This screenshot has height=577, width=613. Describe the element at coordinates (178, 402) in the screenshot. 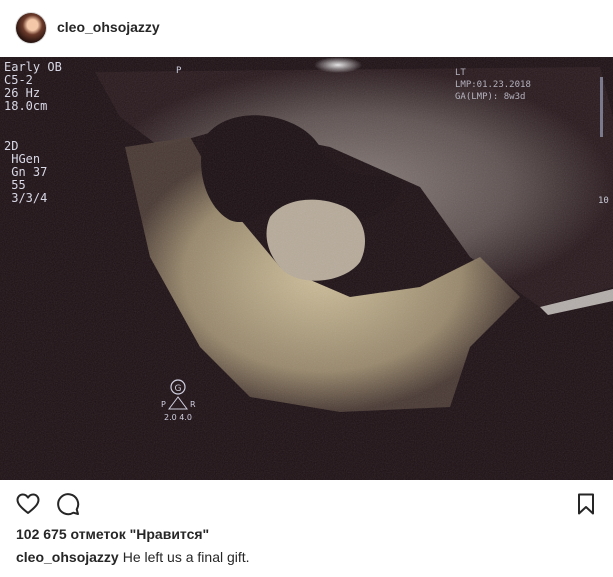

I see `focus-marker: G P R 2.0 4.0` at that location.